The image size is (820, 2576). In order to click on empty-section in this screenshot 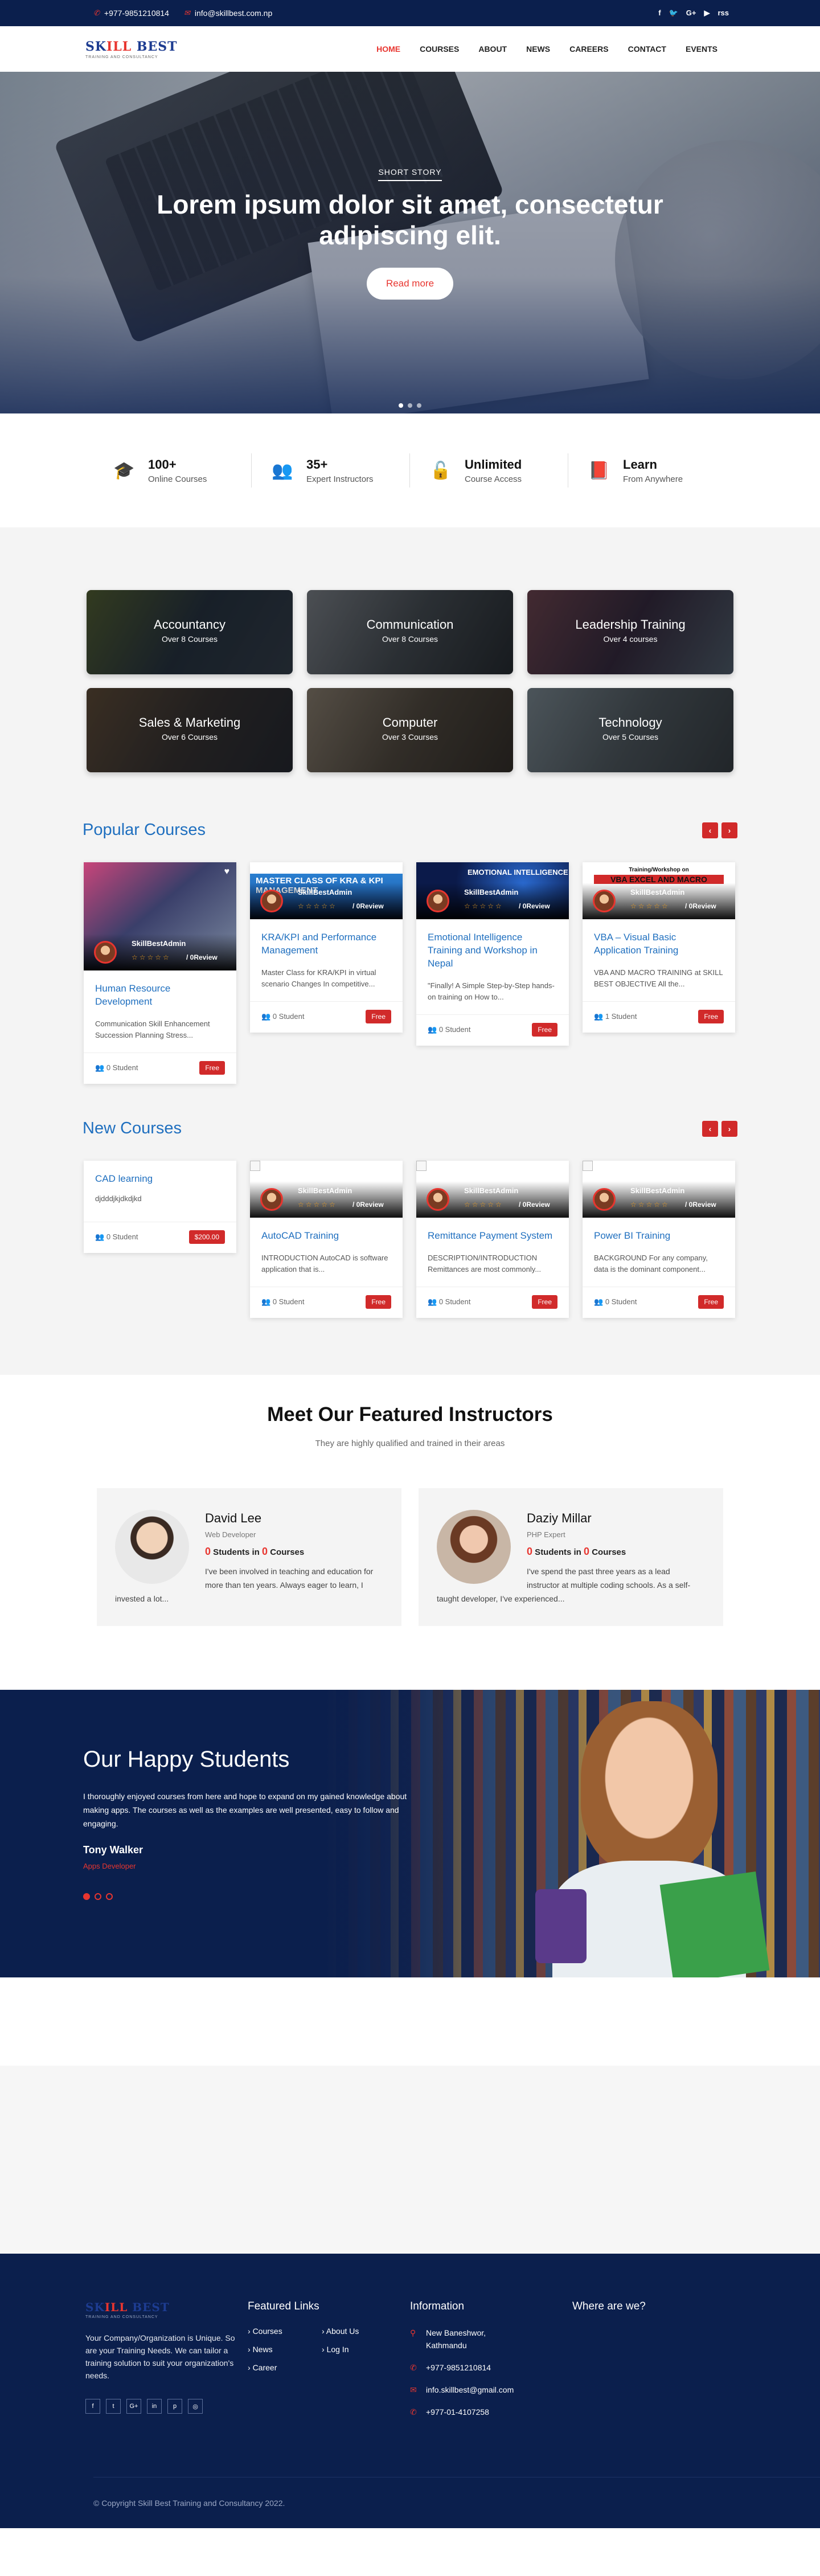, I will do `click(410, 2160)`.